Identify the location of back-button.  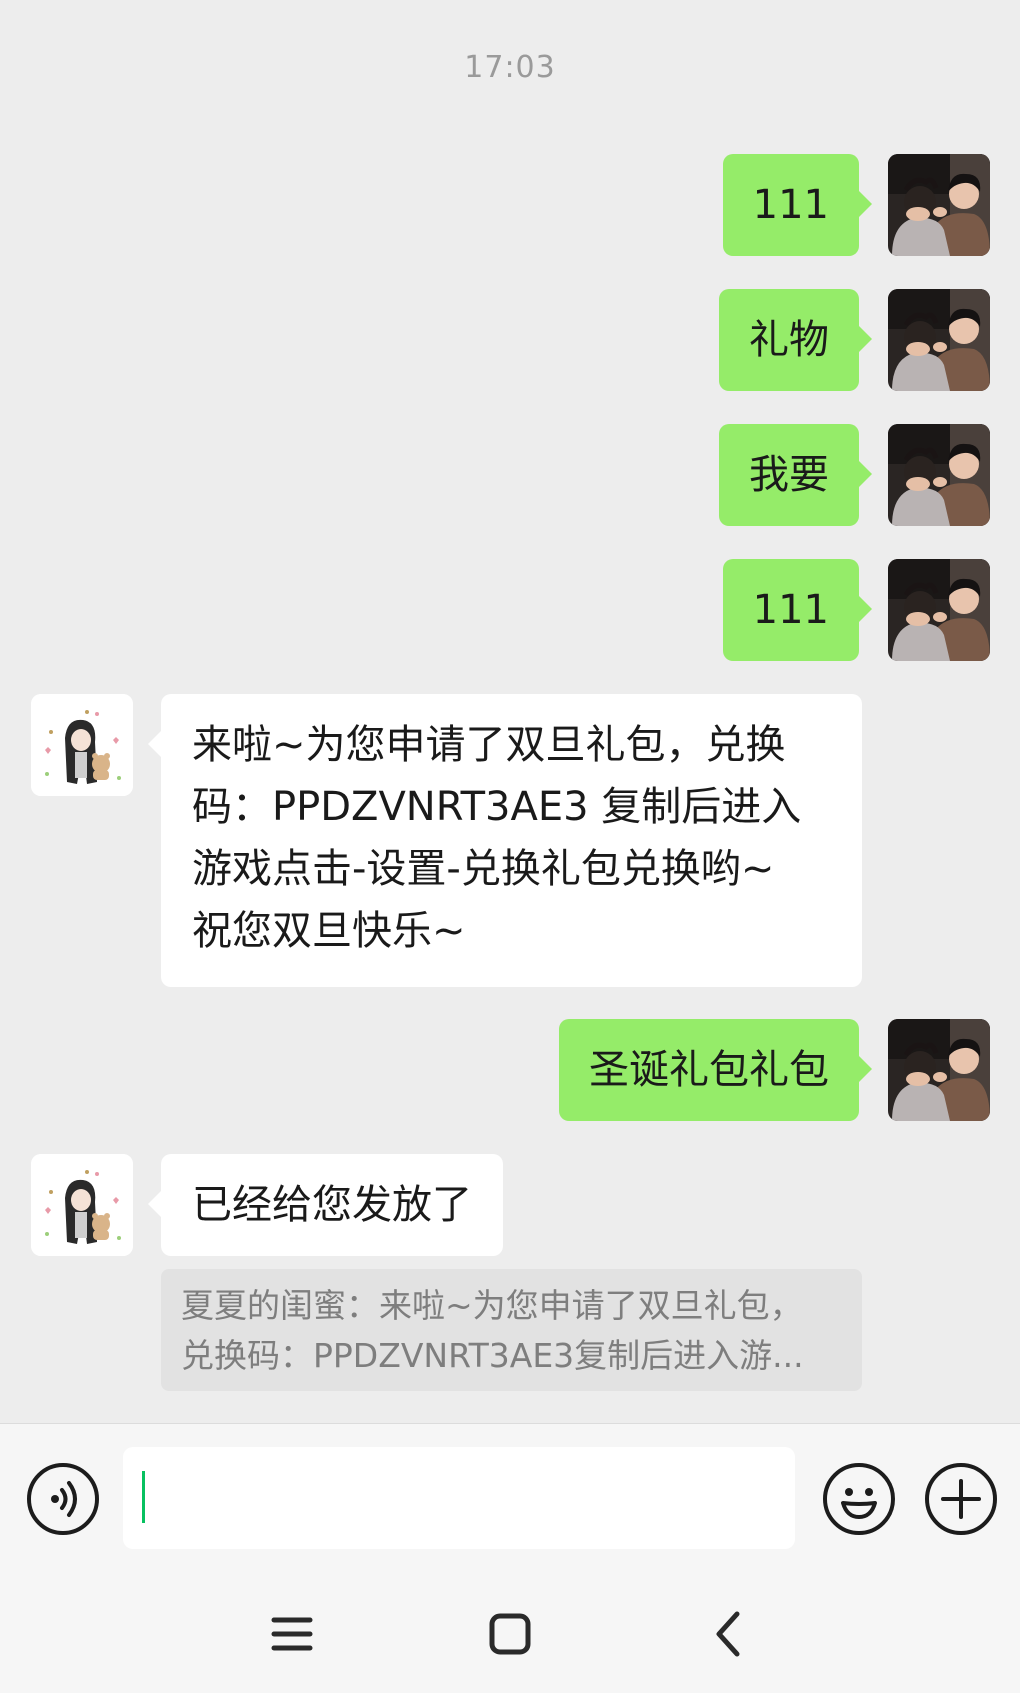
(729, 1634).